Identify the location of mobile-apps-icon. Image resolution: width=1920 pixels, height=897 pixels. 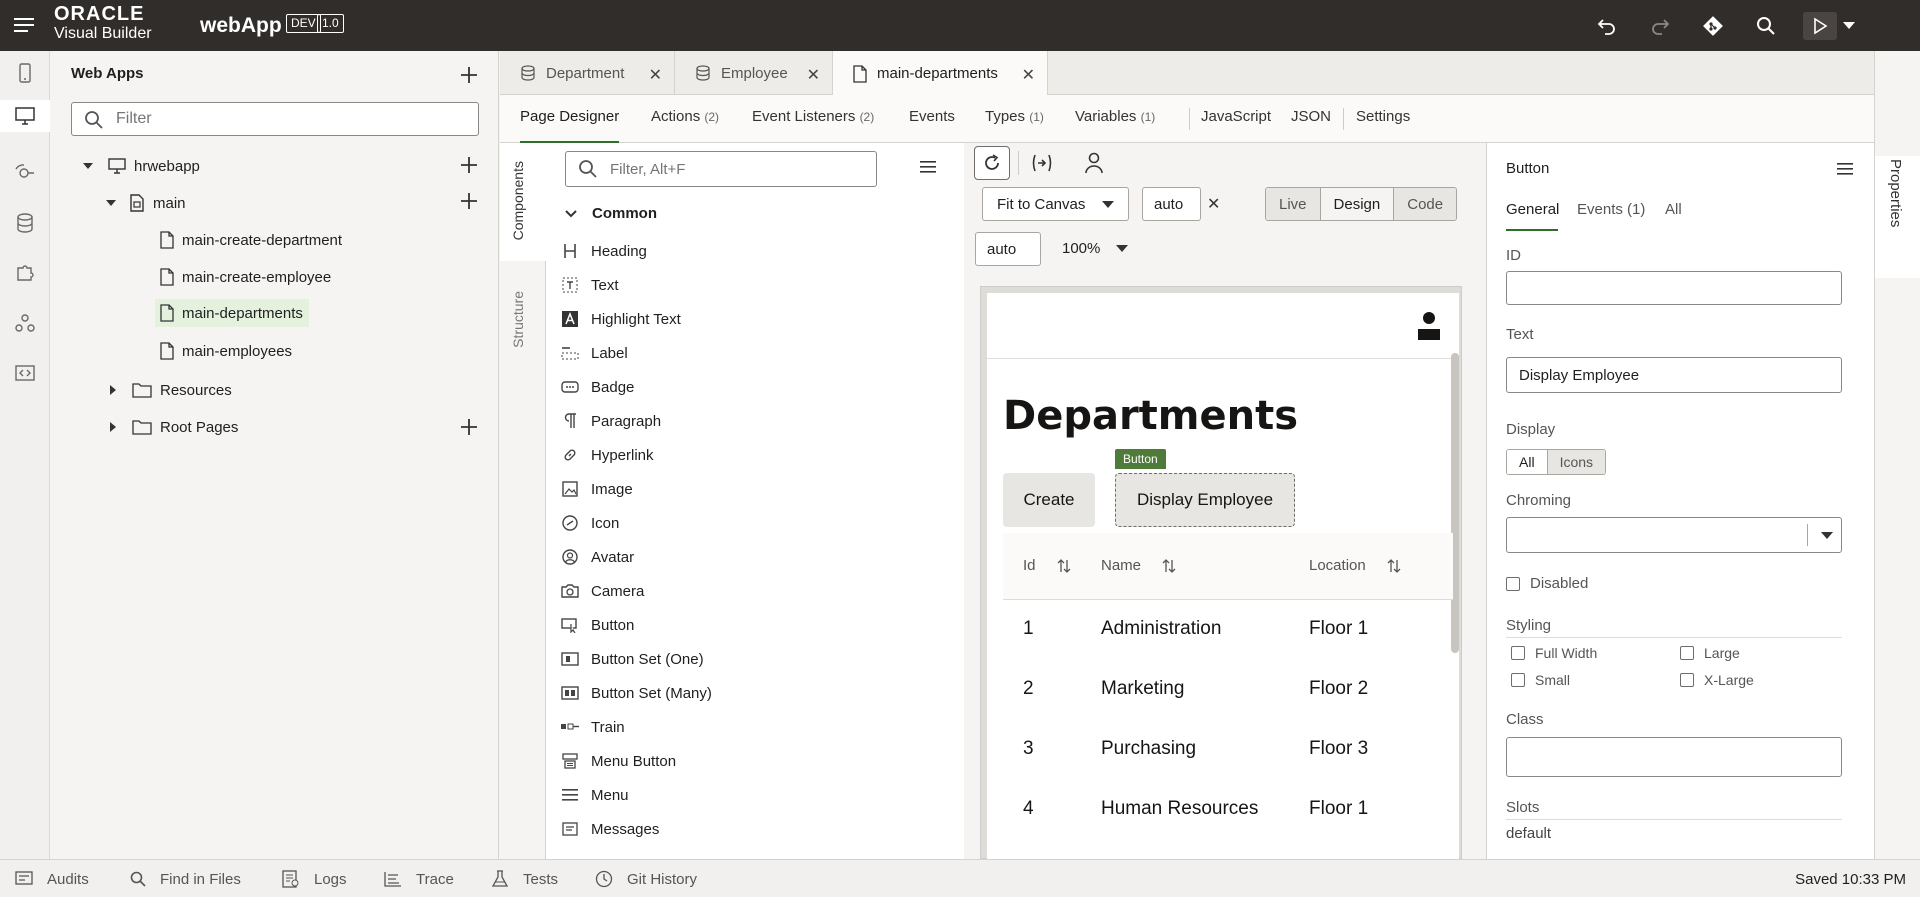
(25, 73).